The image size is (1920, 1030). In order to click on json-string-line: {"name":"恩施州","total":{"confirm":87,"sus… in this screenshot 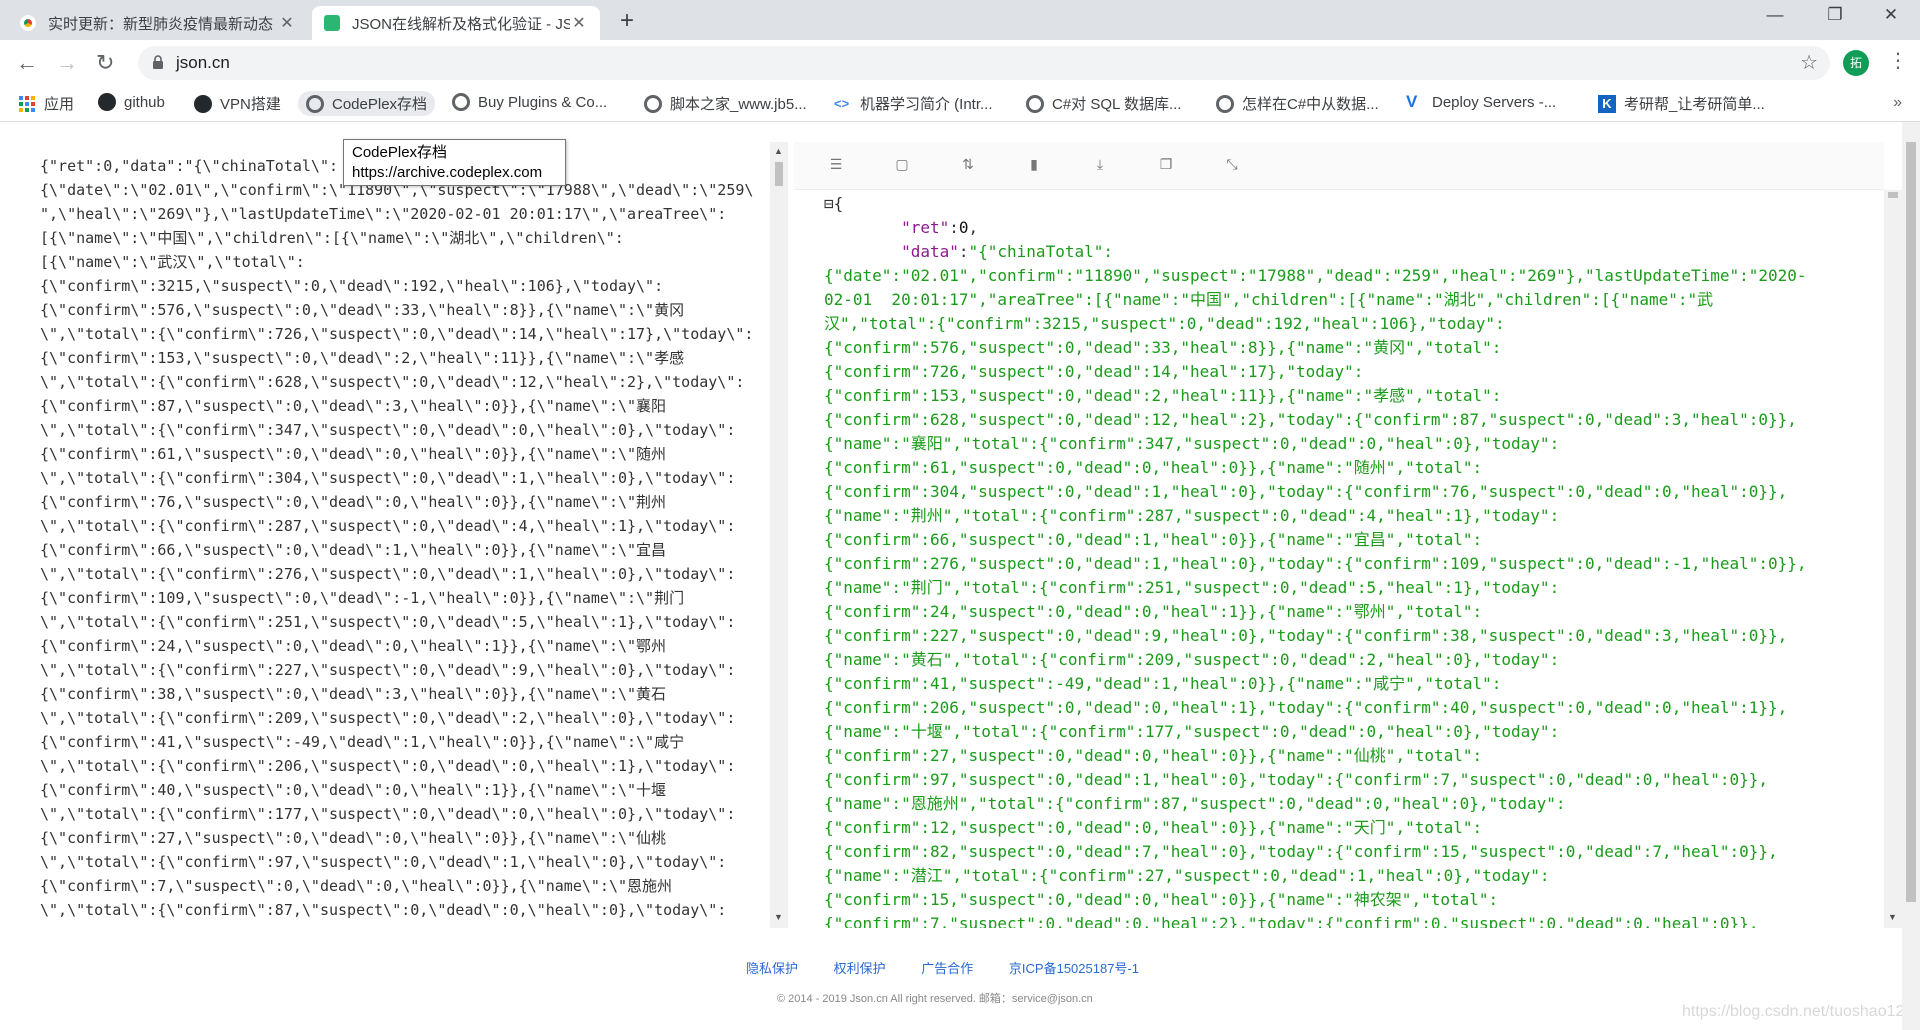, I will do `click(1195, 803)`.